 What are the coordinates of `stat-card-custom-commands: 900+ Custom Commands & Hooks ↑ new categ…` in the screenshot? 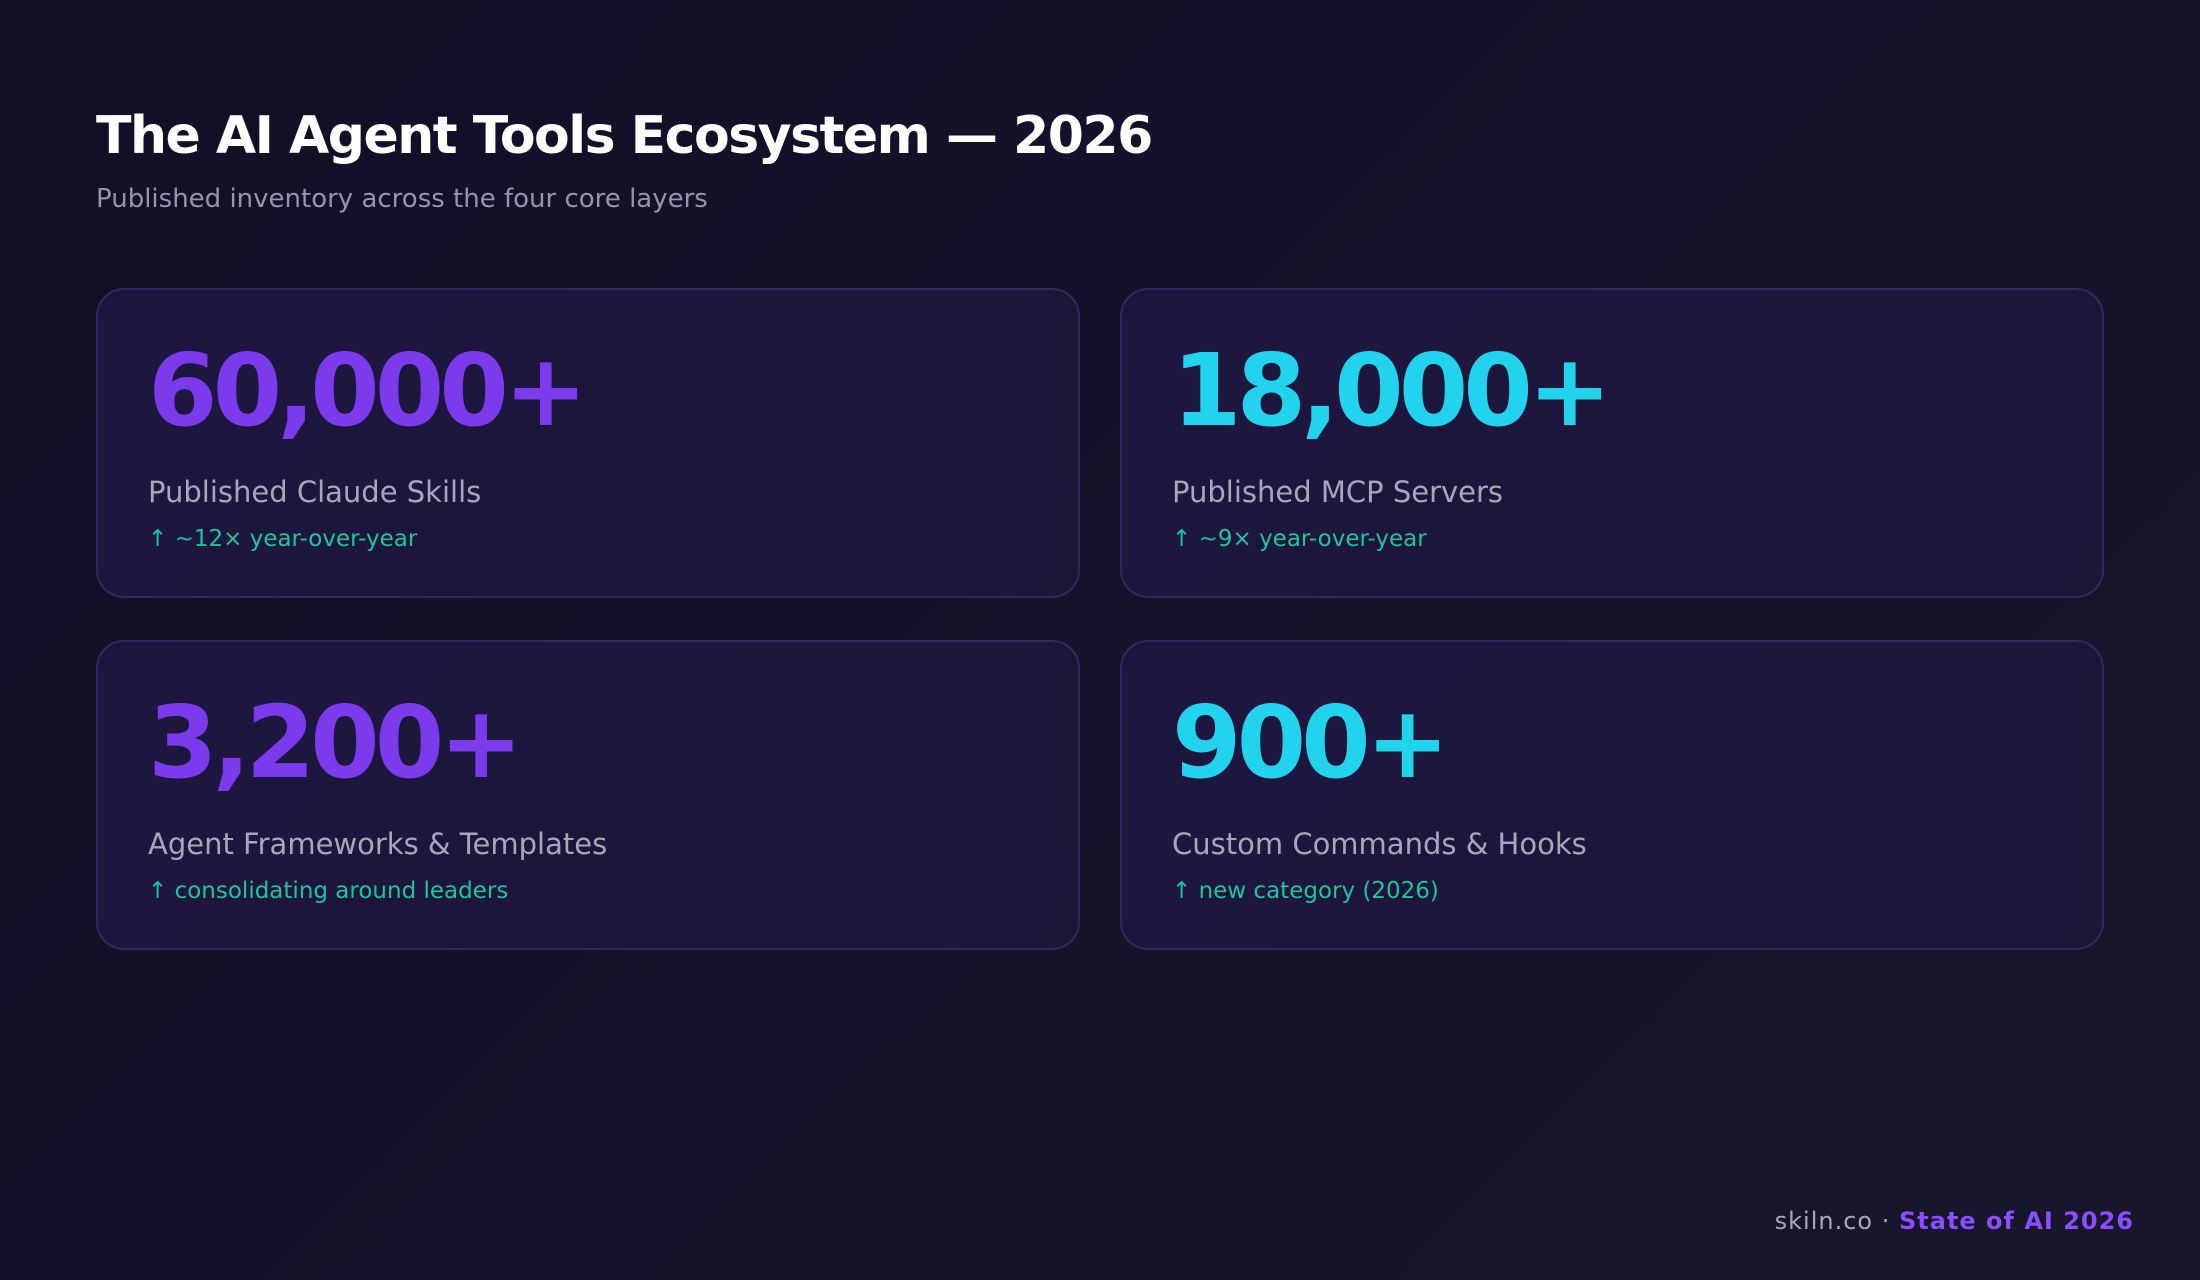 It's located at (1612, 795).